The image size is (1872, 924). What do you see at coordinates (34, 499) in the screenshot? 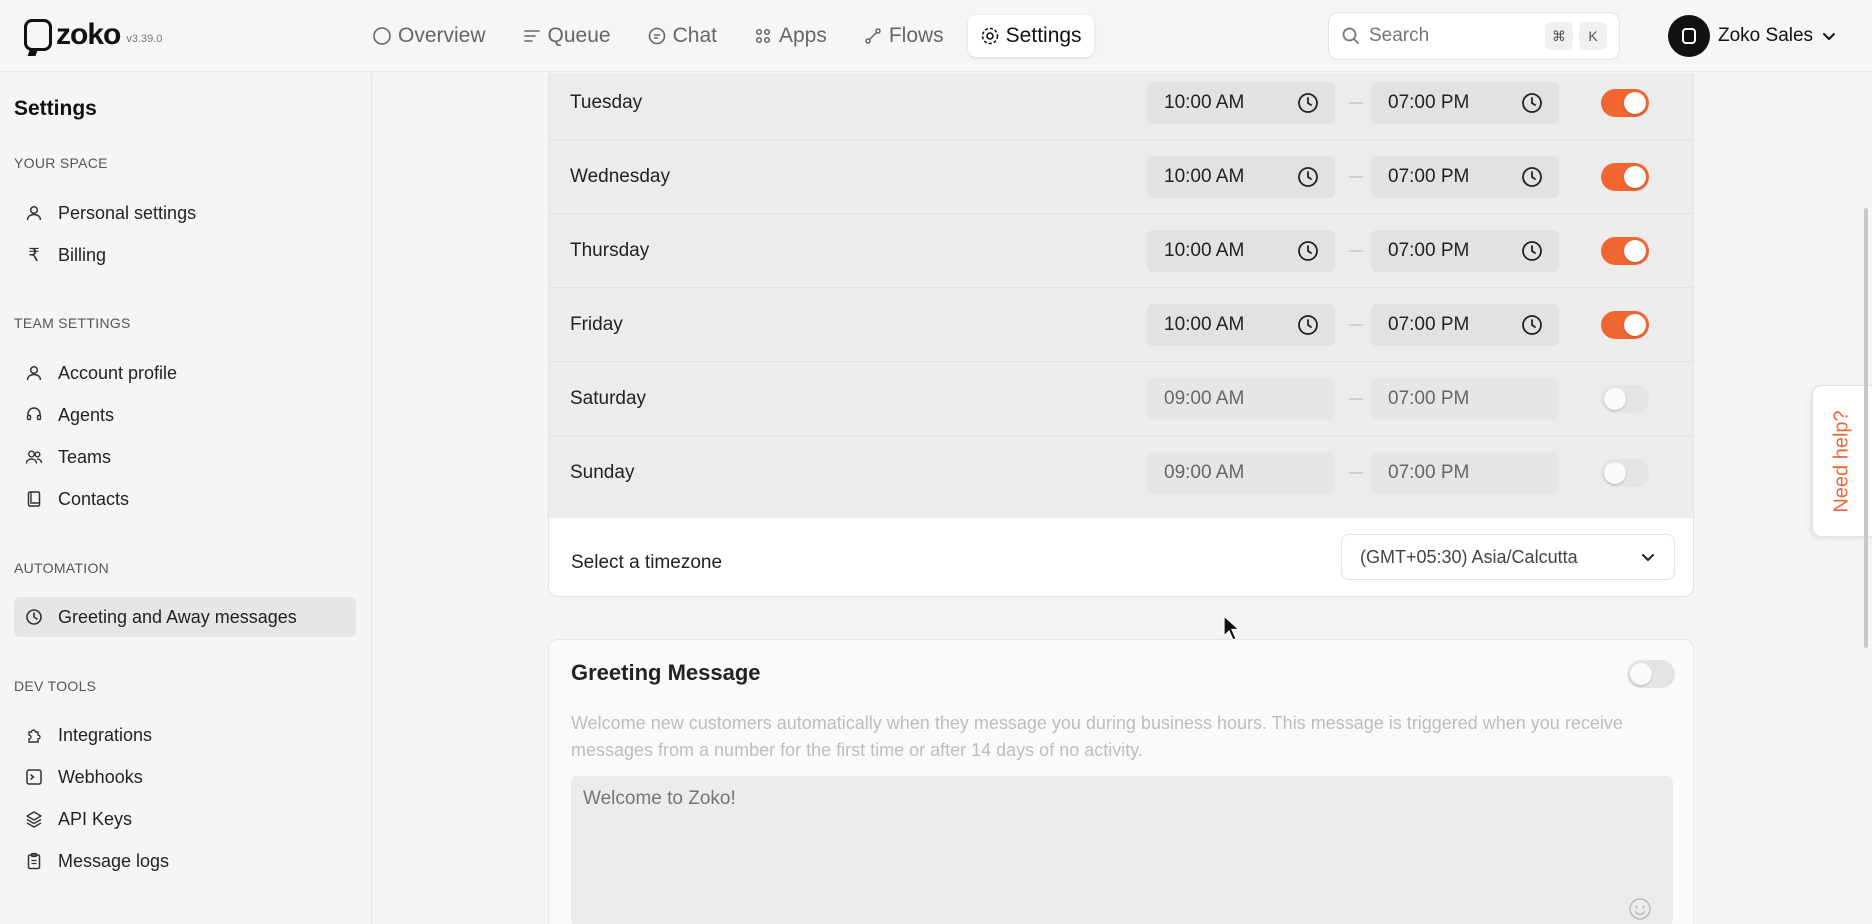
I see `book-icon` at bounding box center [34, 499].